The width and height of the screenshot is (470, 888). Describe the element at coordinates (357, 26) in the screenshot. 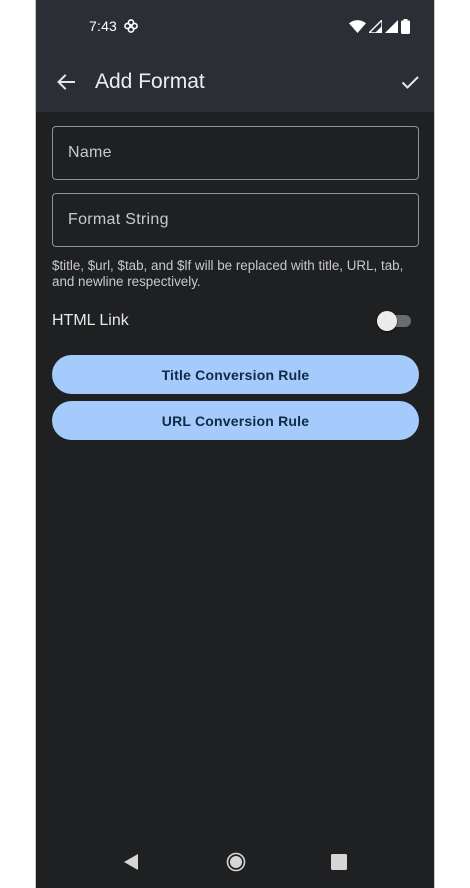

I see `wifi-icon` at that location.